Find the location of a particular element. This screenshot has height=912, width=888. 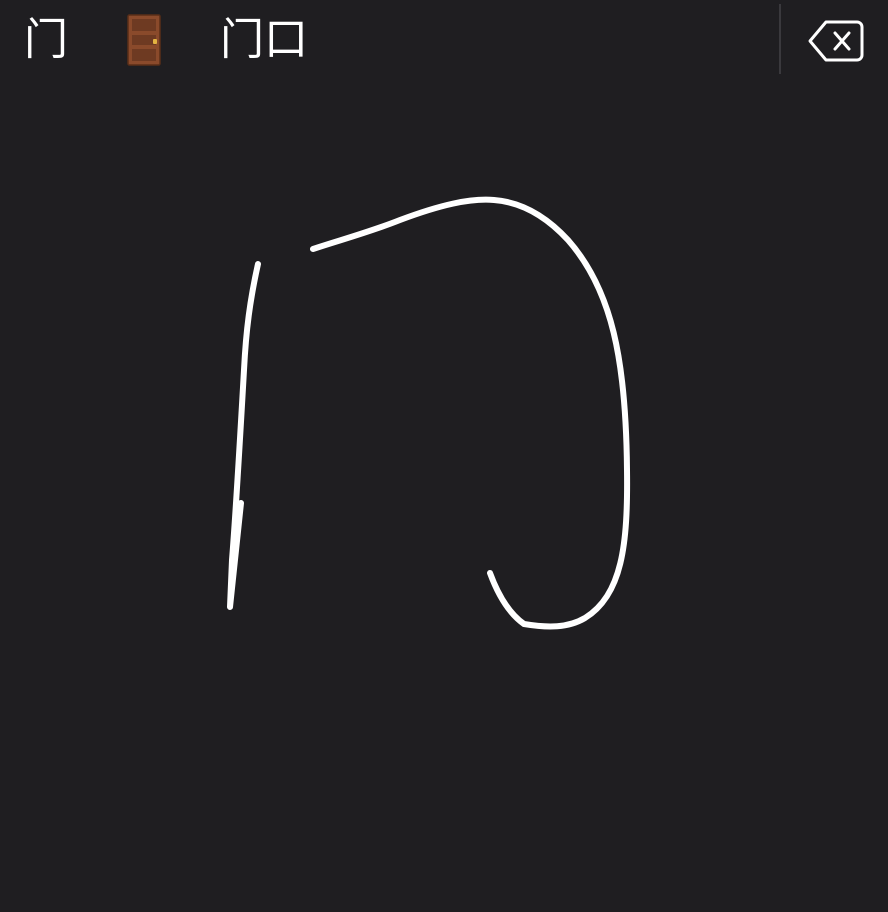

door-icon is located at coordinates (144, 40).